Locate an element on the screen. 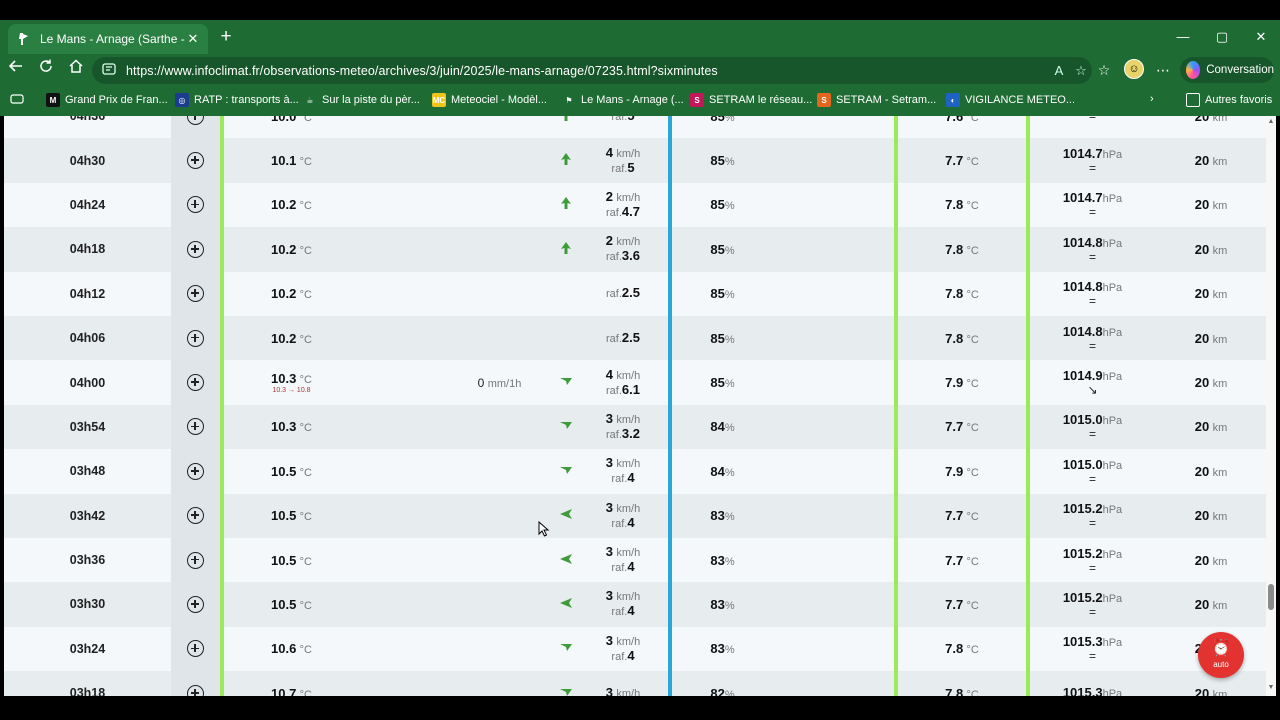 The height and width of the screenshot is (720, 1280). maximize-button: ▢ is located at coordinates (1222, 37).